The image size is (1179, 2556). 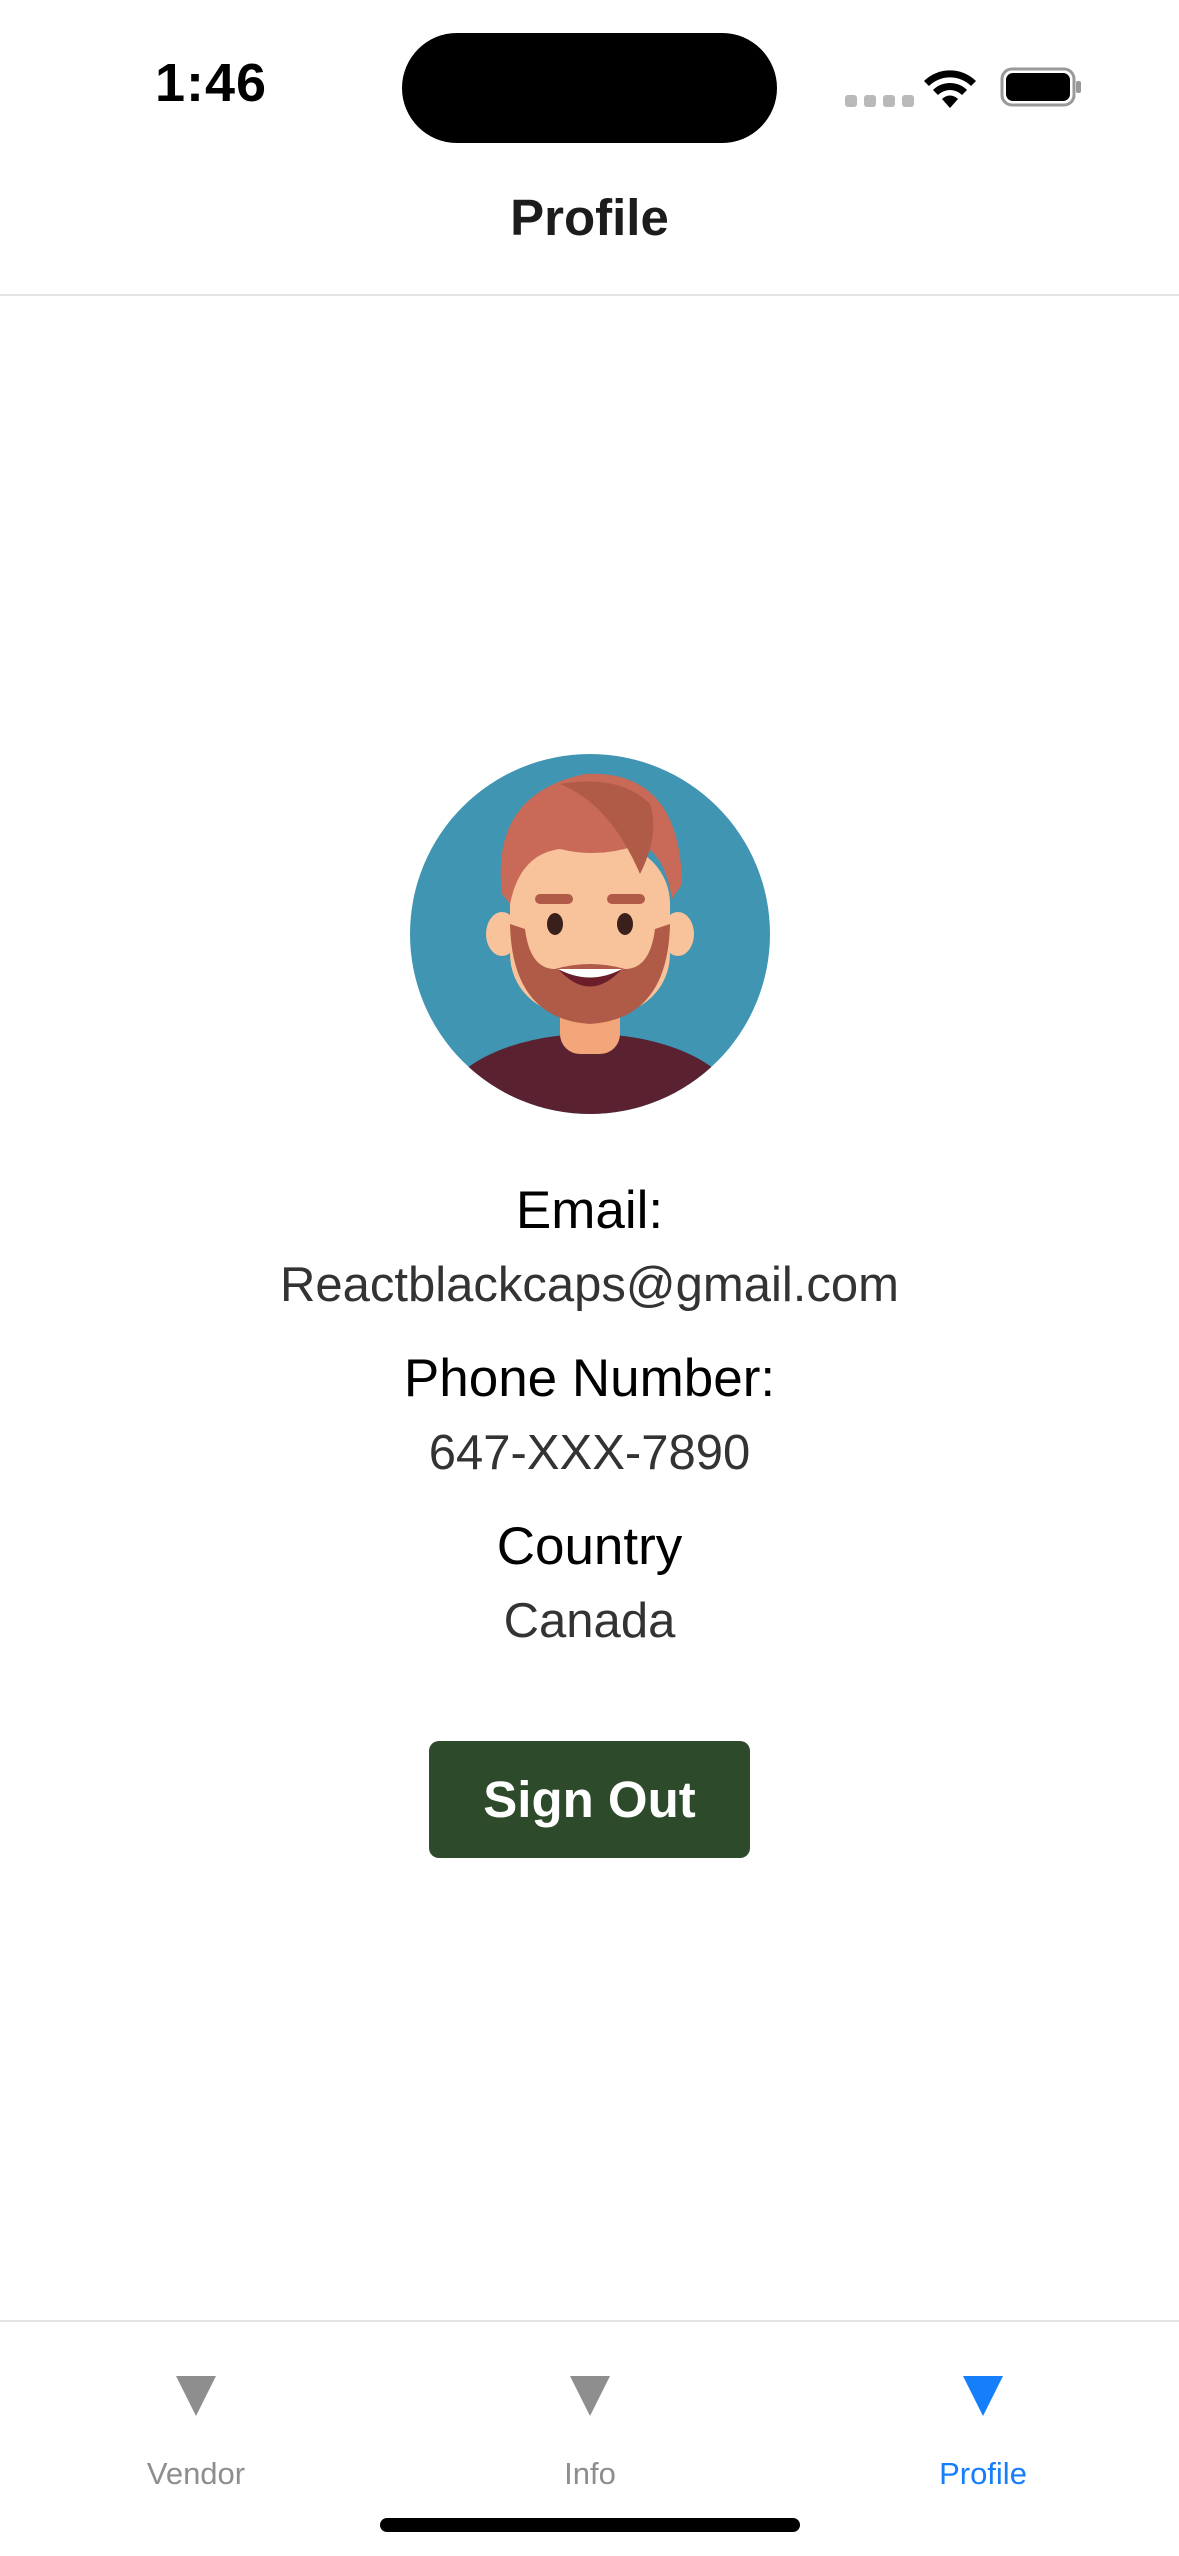 I want to click on tab-vendor: Vendor, so click(x=196, y=2422).